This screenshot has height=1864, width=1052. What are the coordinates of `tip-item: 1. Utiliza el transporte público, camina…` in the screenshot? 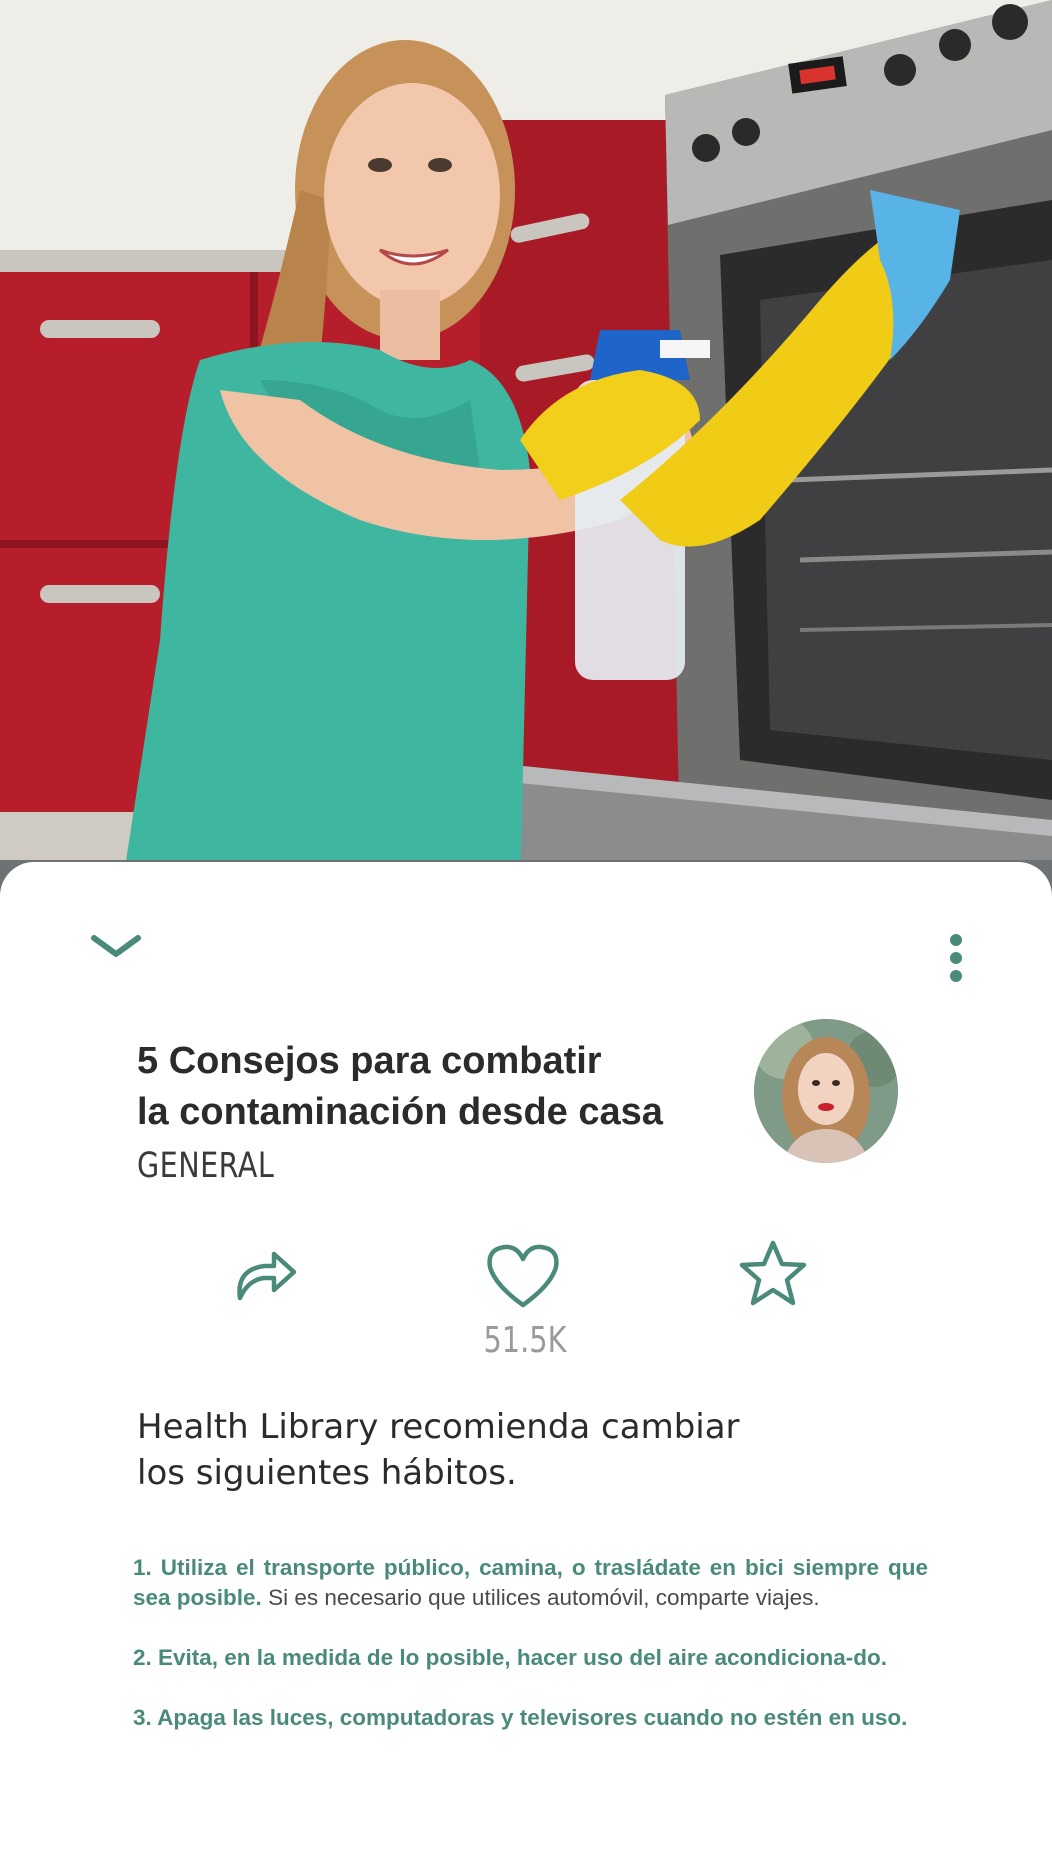 It's located at (530, 1583).